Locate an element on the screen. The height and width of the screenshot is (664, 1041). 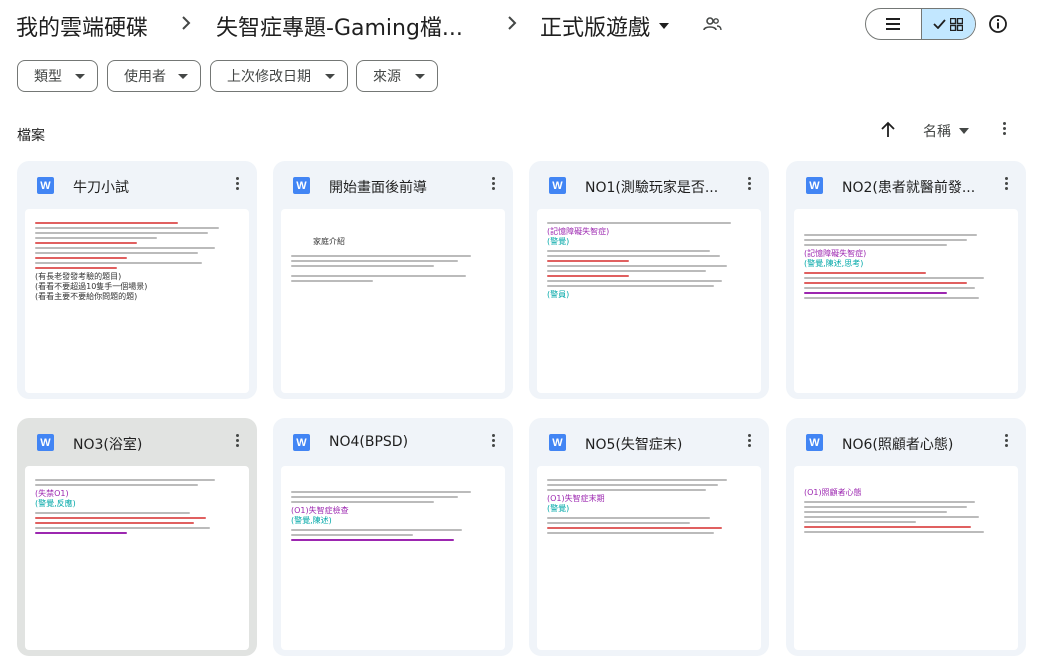
file-card: W NO3(浴室) (失禁O1) (警覺,反應) is located at coordinates (137, 537).